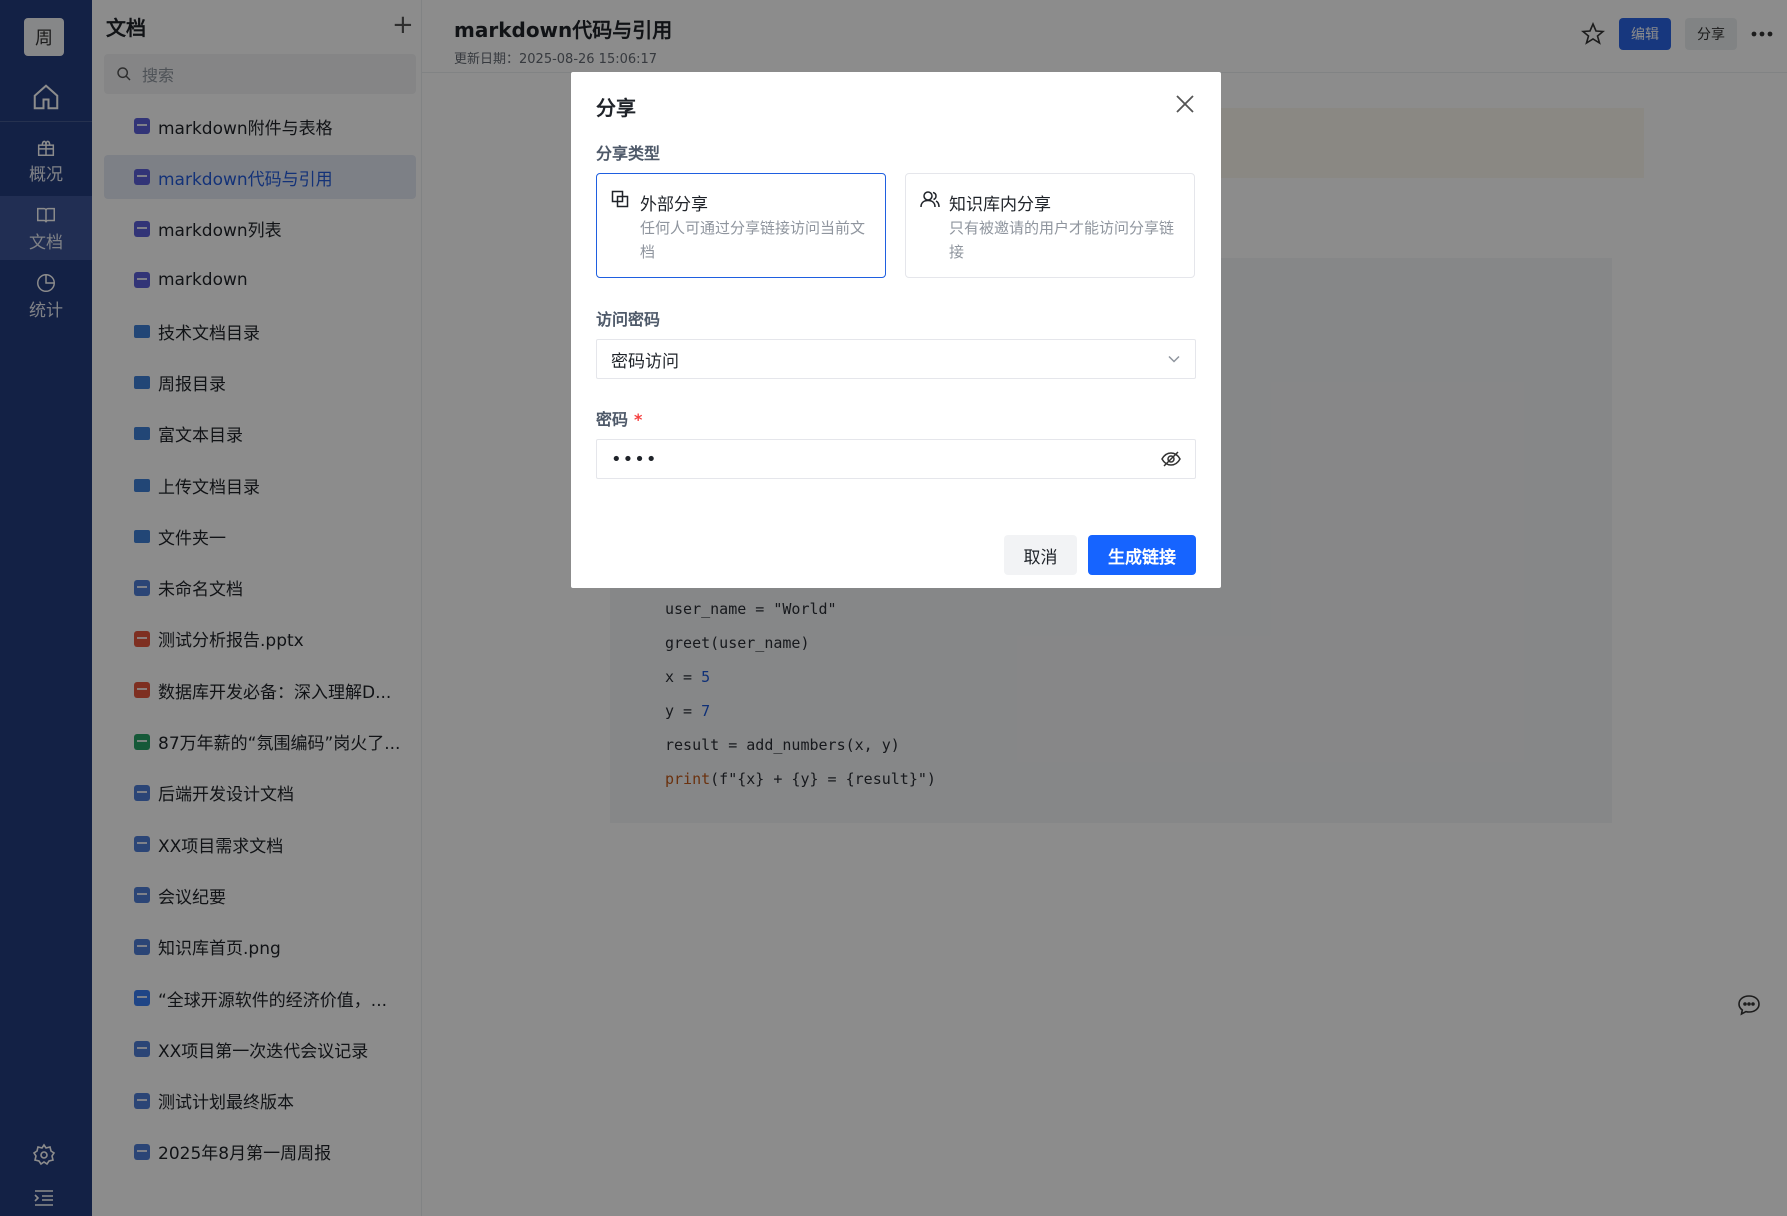 The width and height of the screenshot is (1787, 1216). Describe the element at coordinates (674, 205) in the screenshot. I see `external-share-title: 外部分享` at that location.